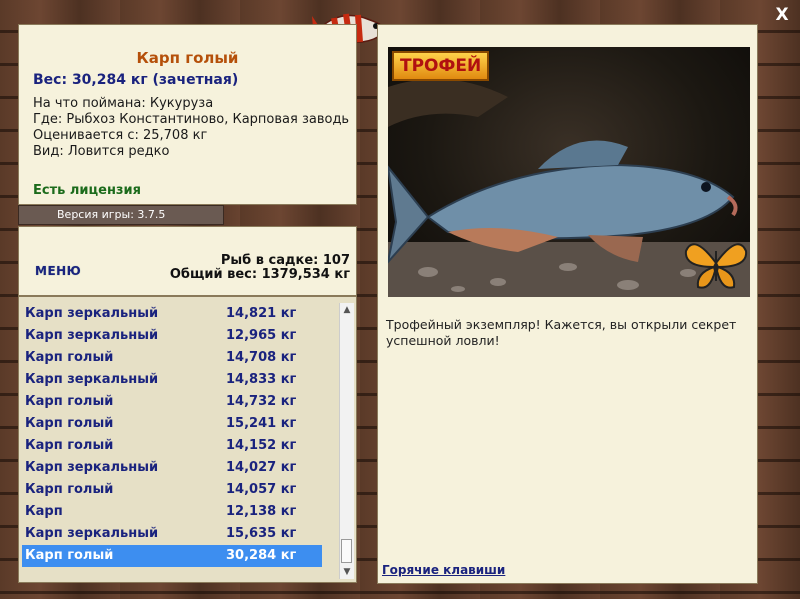 This screenshot has height=599, width=800. I want to click on fish-title: Карп голый, so click(187, 58).